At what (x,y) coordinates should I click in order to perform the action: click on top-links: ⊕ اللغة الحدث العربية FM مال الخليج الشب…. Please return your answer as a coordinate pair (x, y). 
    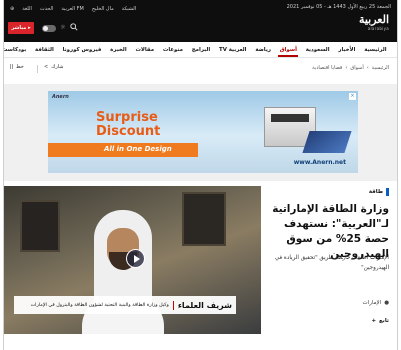
    Looking at the image, I should click on (73, 9).